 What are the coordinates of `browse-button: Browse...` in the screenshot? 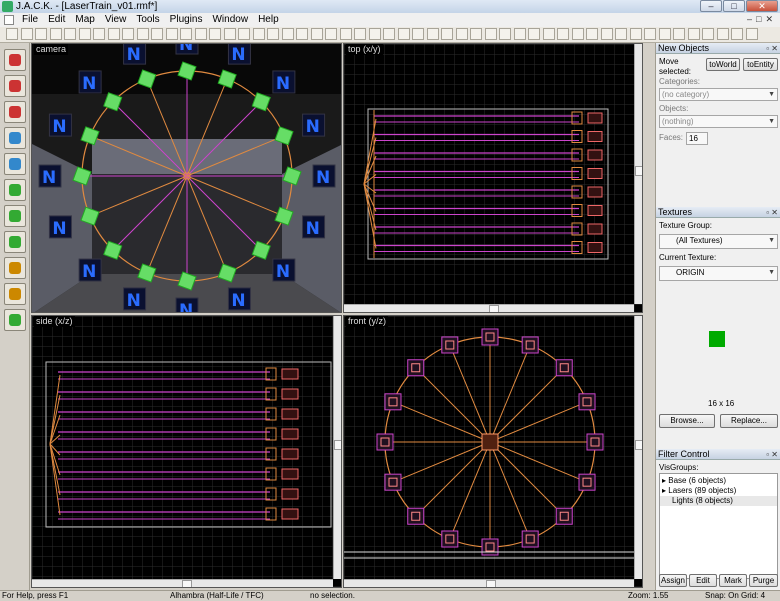 It's located at (687, 421).